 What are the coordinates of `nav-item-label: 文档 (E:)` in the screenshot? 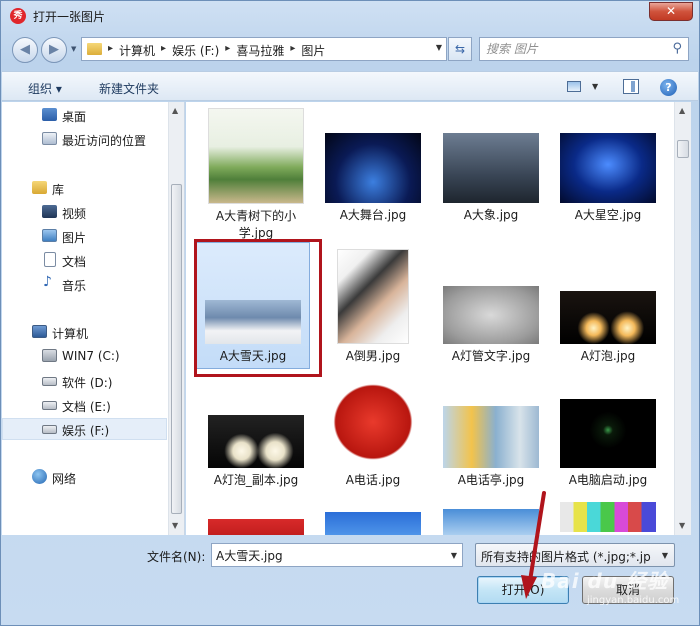 It's located at (86, 407).